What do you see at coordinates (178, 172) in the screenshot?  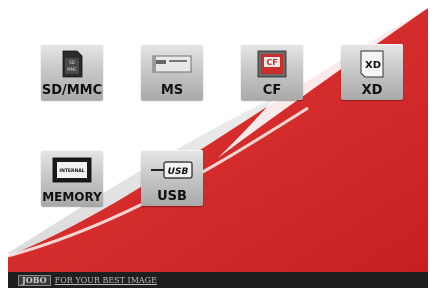 I see `usb-icon-text: USB` at bounding box center [178, 172].